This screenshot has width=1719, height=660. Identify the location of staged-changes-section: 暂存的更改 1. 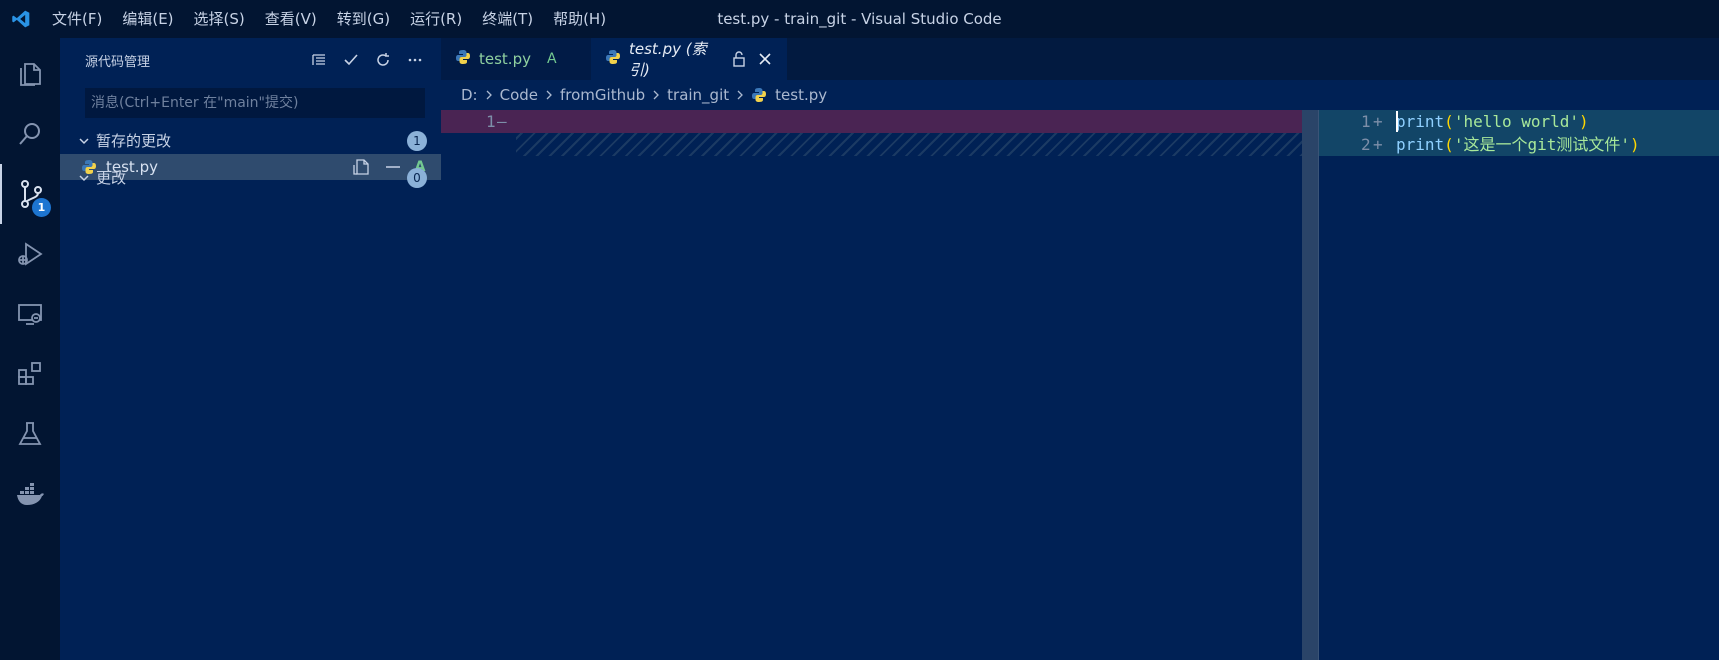
(250, 140).